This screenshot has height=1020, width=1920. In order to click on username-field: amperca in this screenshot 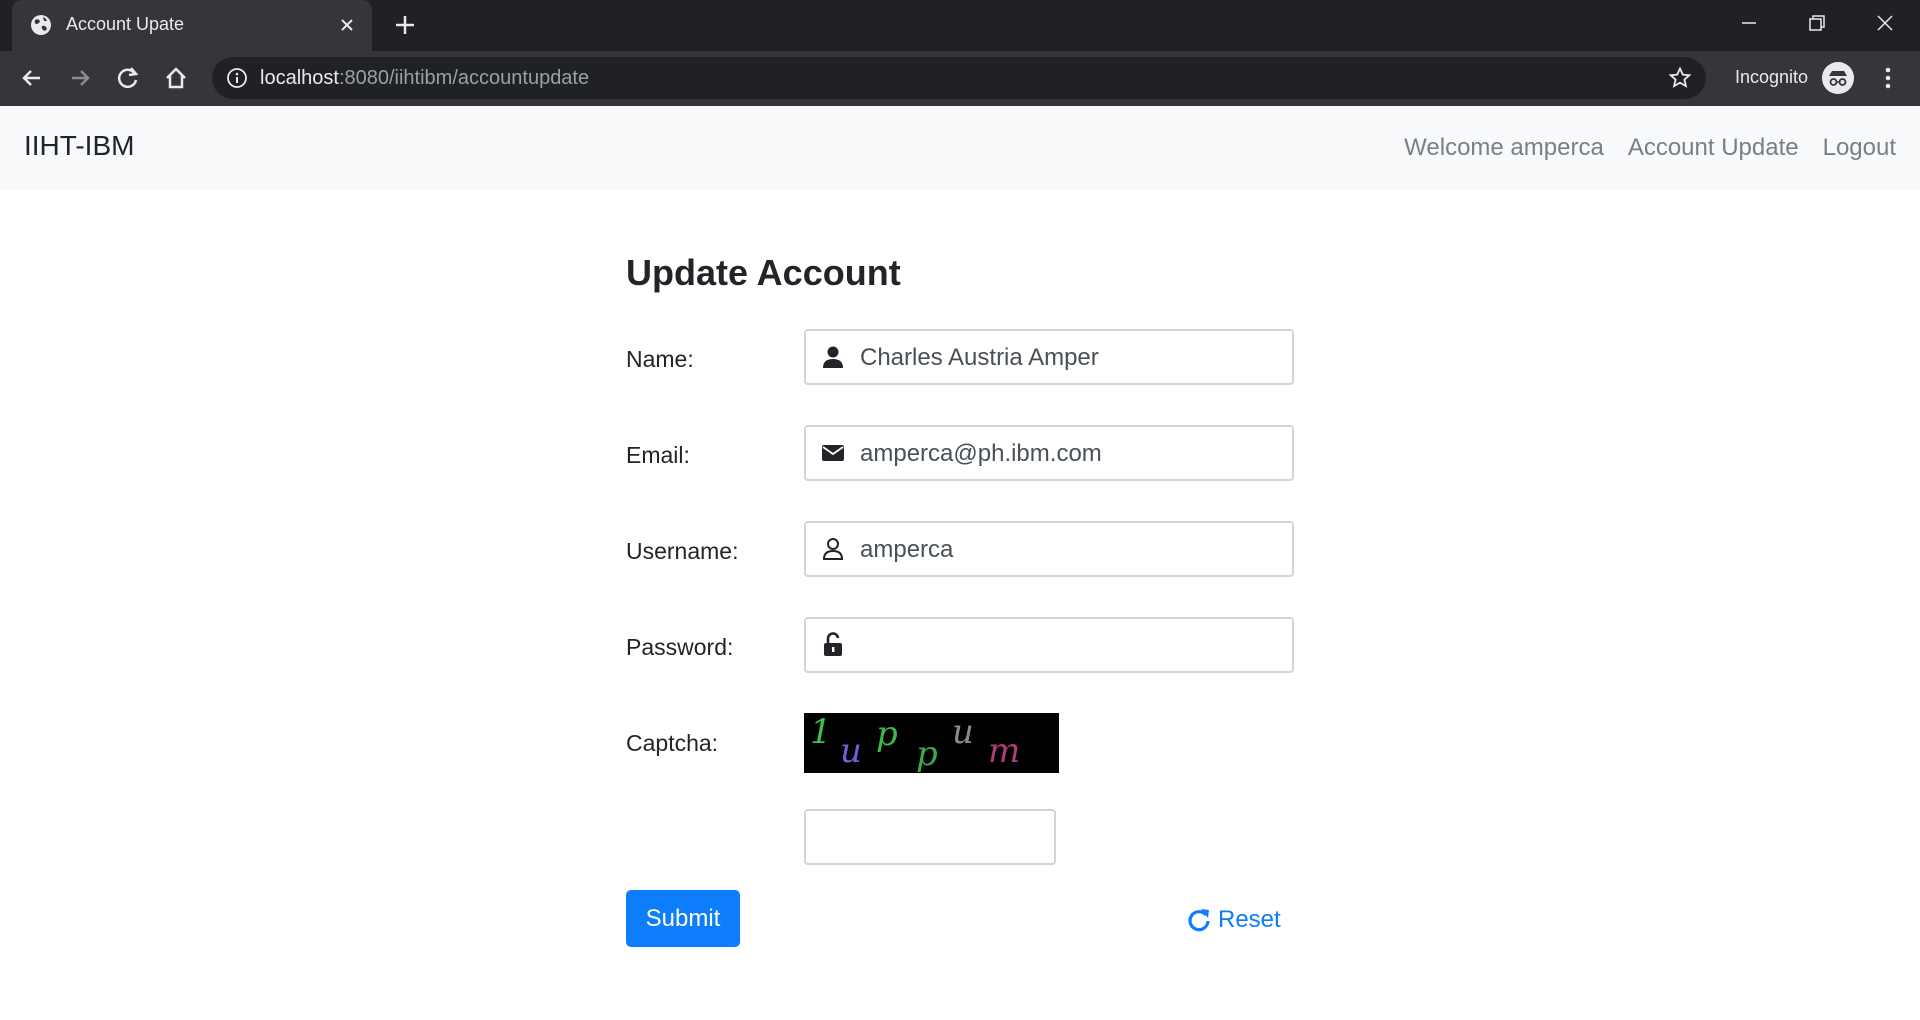, I will do `click(1049, 549)`.